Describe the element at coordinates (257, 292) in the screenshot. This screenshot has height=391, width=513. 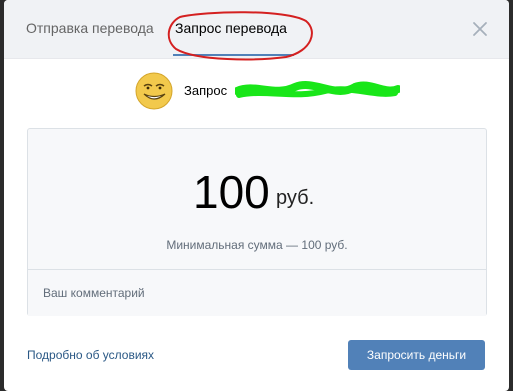
I see `comment-field: Ваш комментарий` at that location.